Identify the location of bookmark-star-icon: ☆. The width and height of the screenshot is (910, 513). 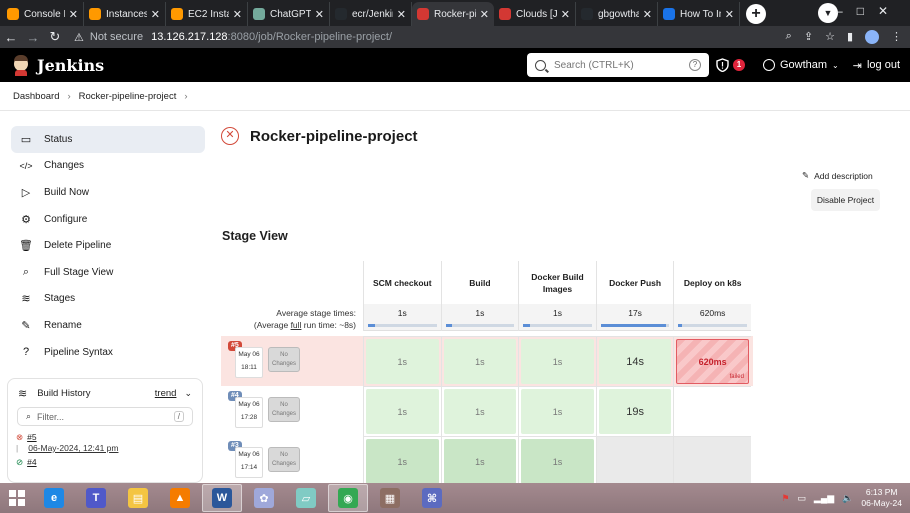
(830, 37).